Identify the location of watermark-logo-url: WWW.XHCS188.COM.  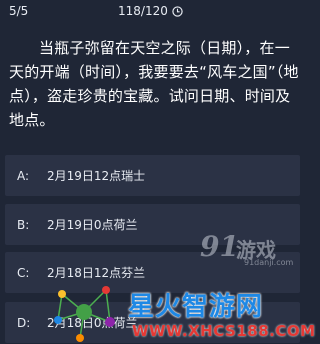
(224, 331).